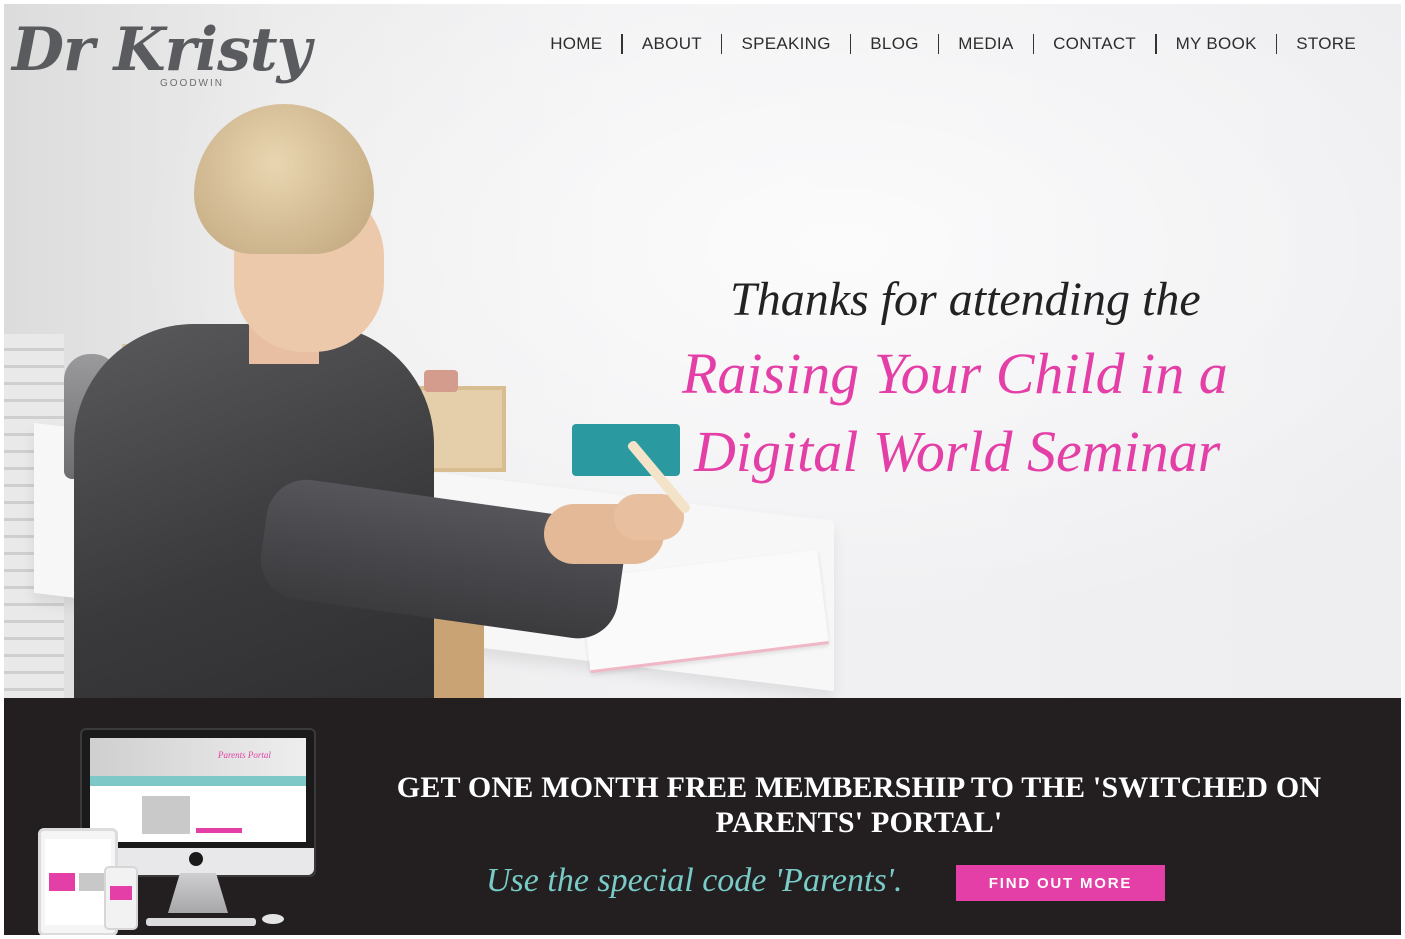 The height and width of the screenshot is (939, 1405). I want to click on nav-home: HOME, so click(576, 44).